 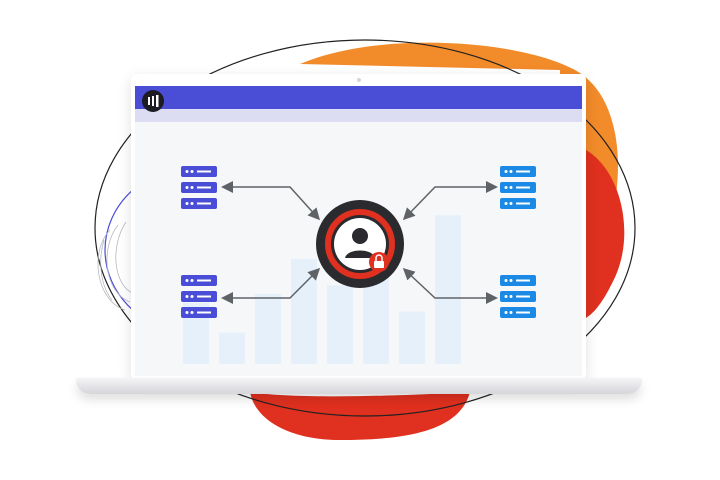 I want to click on server-stack-bottom-left, so click(x=199, y=296).